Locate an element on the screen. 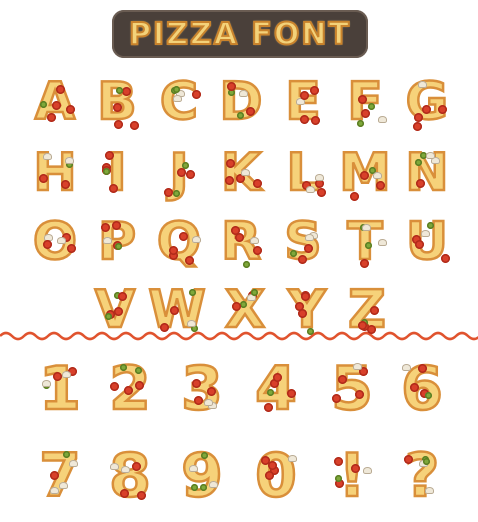 The image size is (478, 522). glyph-exclamation: ! is located at coordinates (352, 476).